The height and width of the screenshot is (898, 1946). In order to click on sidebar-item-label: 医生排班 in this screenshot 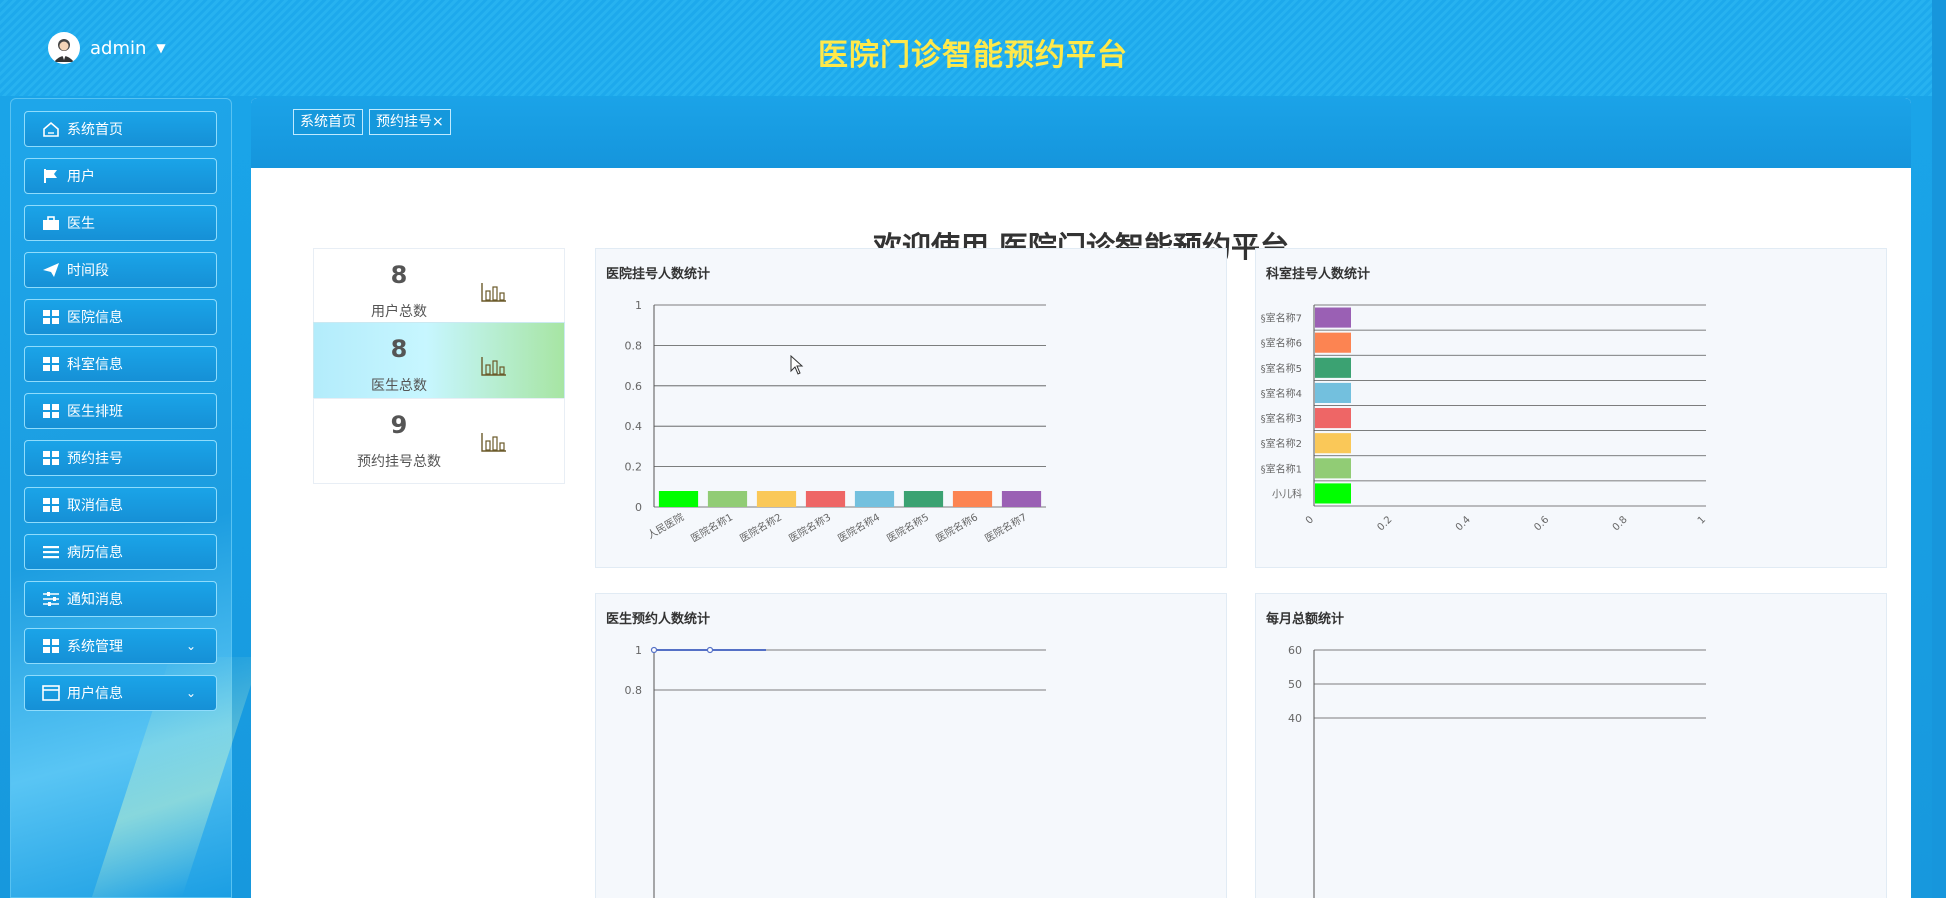, I will do `click(95, 412)`.